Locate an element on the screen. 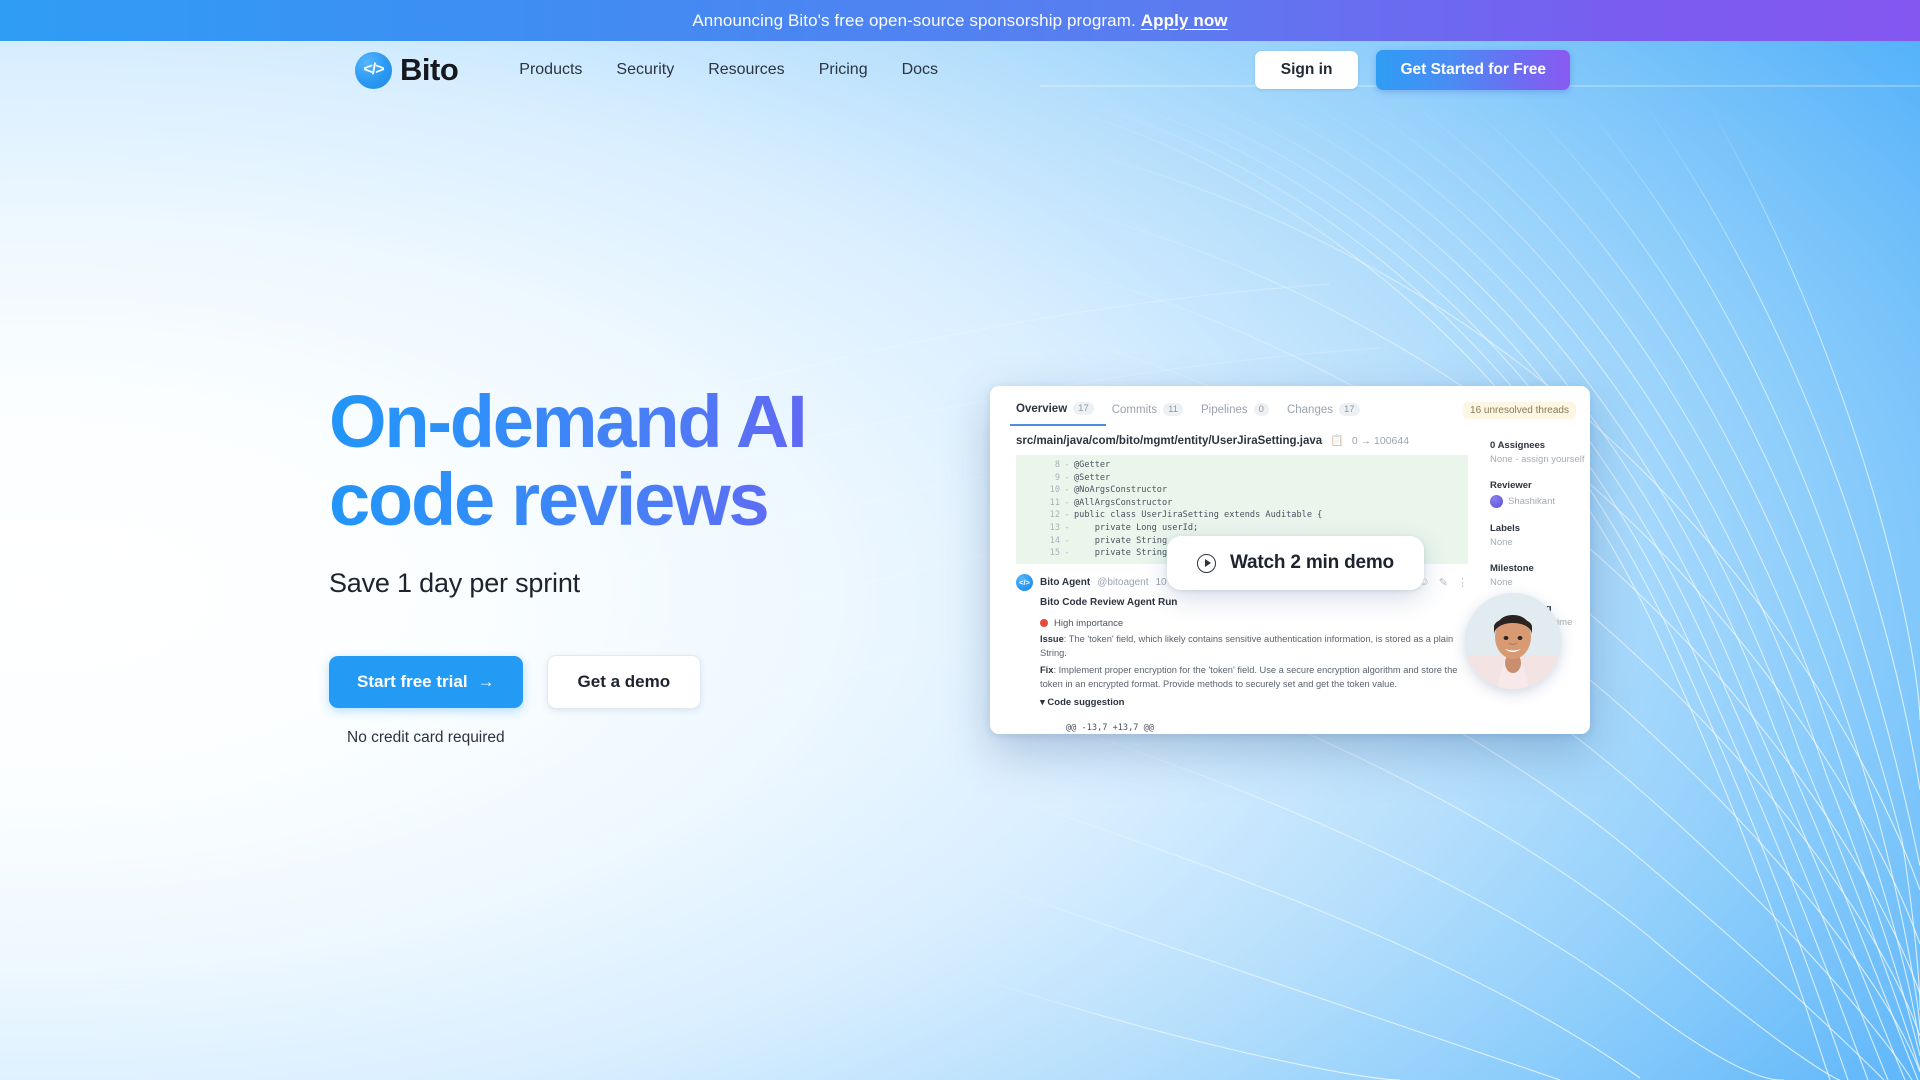 The height and width of the screenshot is (1080, 1920). issue-label: Issue is located at coordinates (1052, 638).